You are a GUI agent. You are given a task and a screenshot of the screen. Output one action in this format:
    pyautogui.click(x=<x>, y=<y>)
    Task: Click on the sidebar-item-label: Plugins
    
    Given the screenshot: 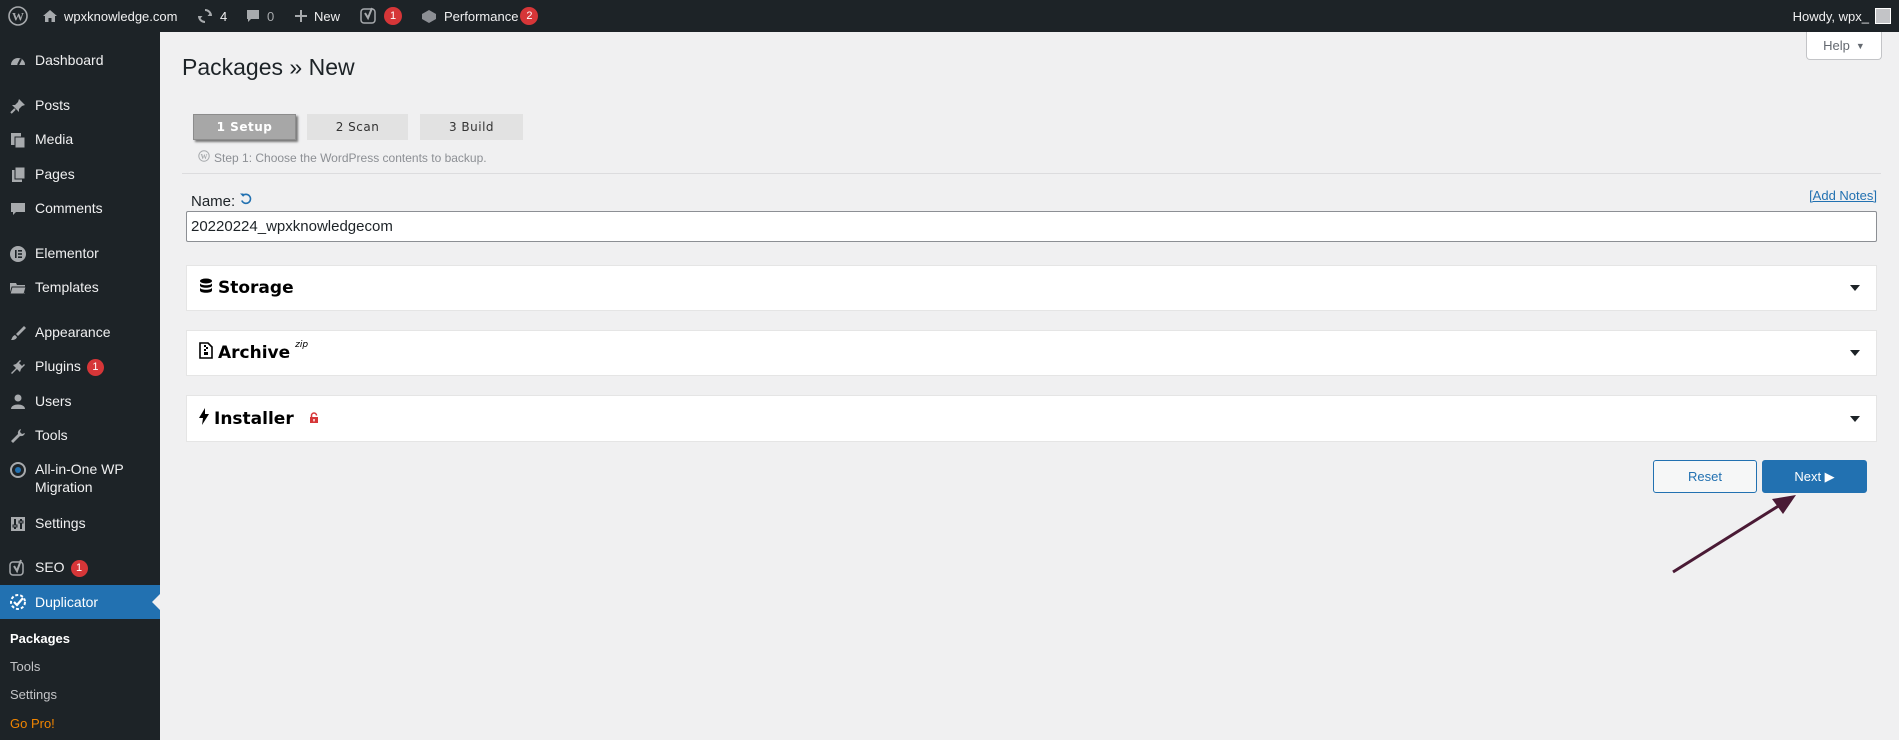 What is the action you would take?
    pyautogui.click(x=58, y=366)
    